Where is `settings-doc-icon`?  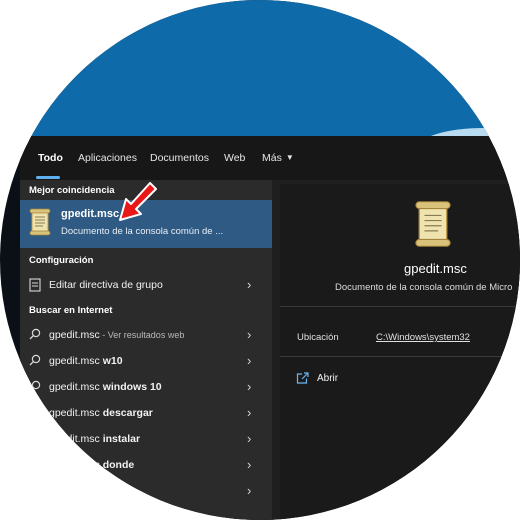
settings-doc-icon is located at coordinates (35, 285).